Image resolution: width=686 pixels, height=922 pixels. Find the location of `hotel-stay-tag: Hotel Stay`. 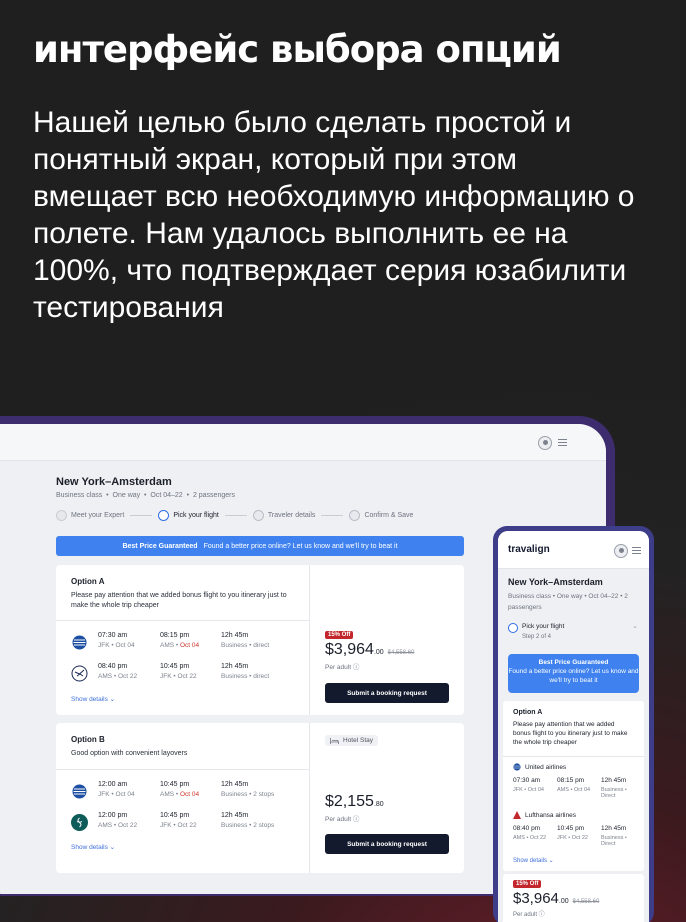

hotel-stay-tag: Hotel Stay is located at coordinates (351, 740).